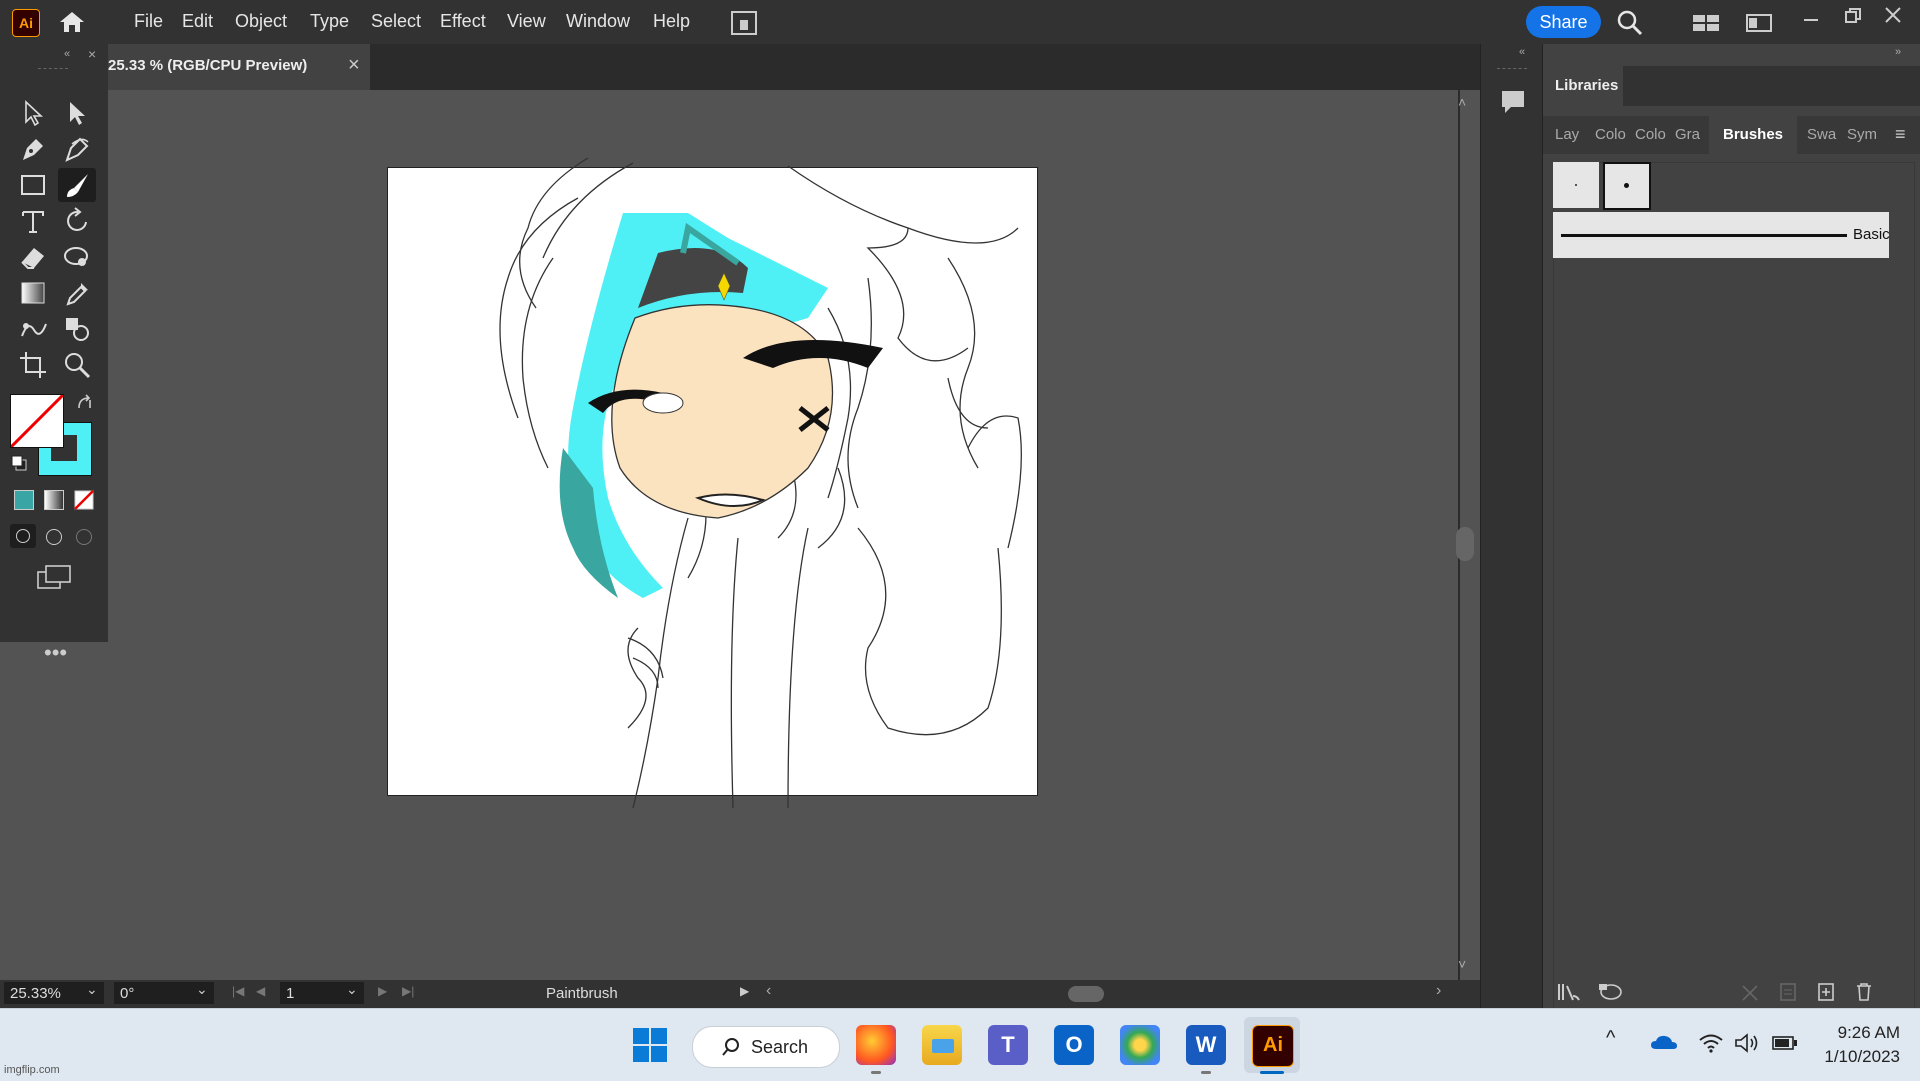 The image size is (1920, 1081). What do you see at coordinates (1465, 544) in the screenshot?
I see `vertical-scrollbar-thumb` at bounding box center [1465, 544].